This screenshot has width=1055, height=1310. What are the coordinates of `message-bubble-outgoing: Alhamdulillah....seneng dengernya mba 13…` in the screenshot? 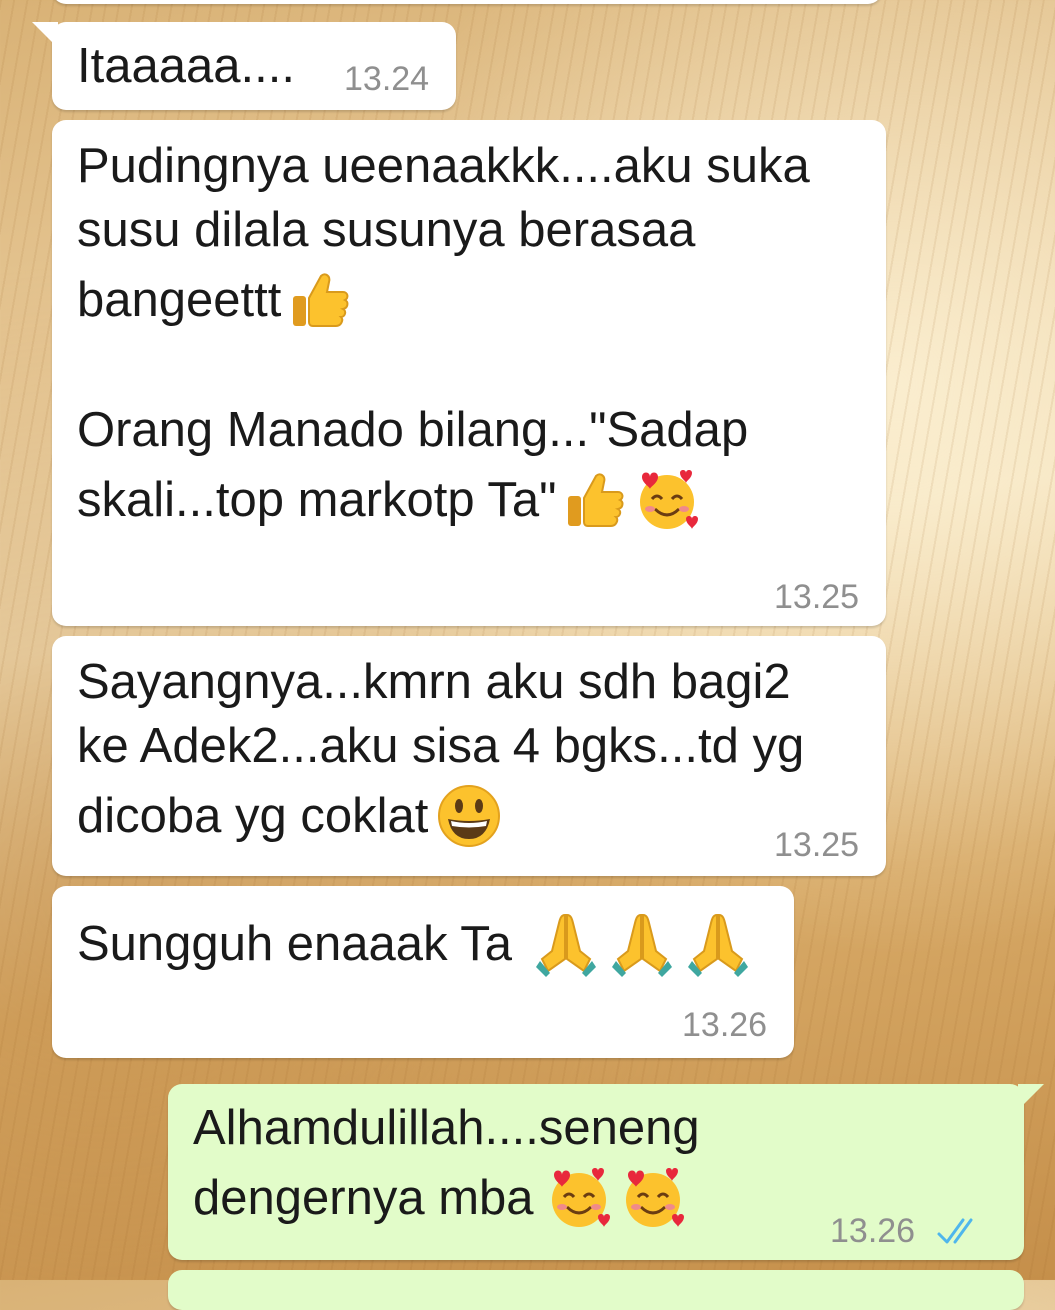 It's located at (606, 1172).